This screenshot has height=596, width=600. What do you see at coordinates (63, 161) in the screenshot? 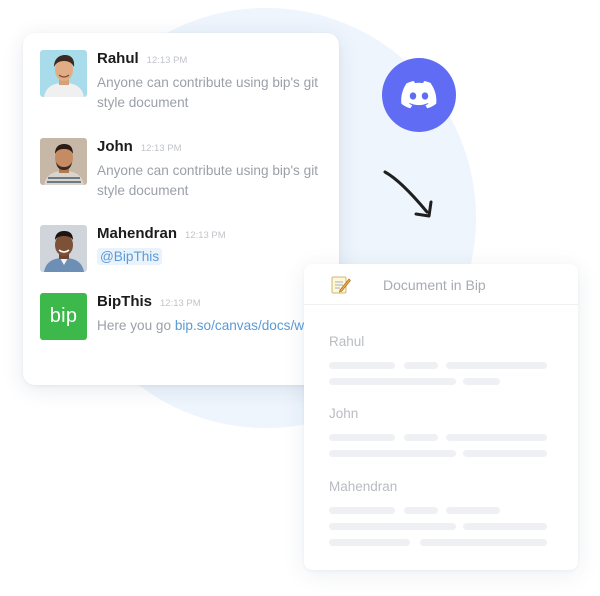
I see `john-avatar` at bounding box center [63, 161].